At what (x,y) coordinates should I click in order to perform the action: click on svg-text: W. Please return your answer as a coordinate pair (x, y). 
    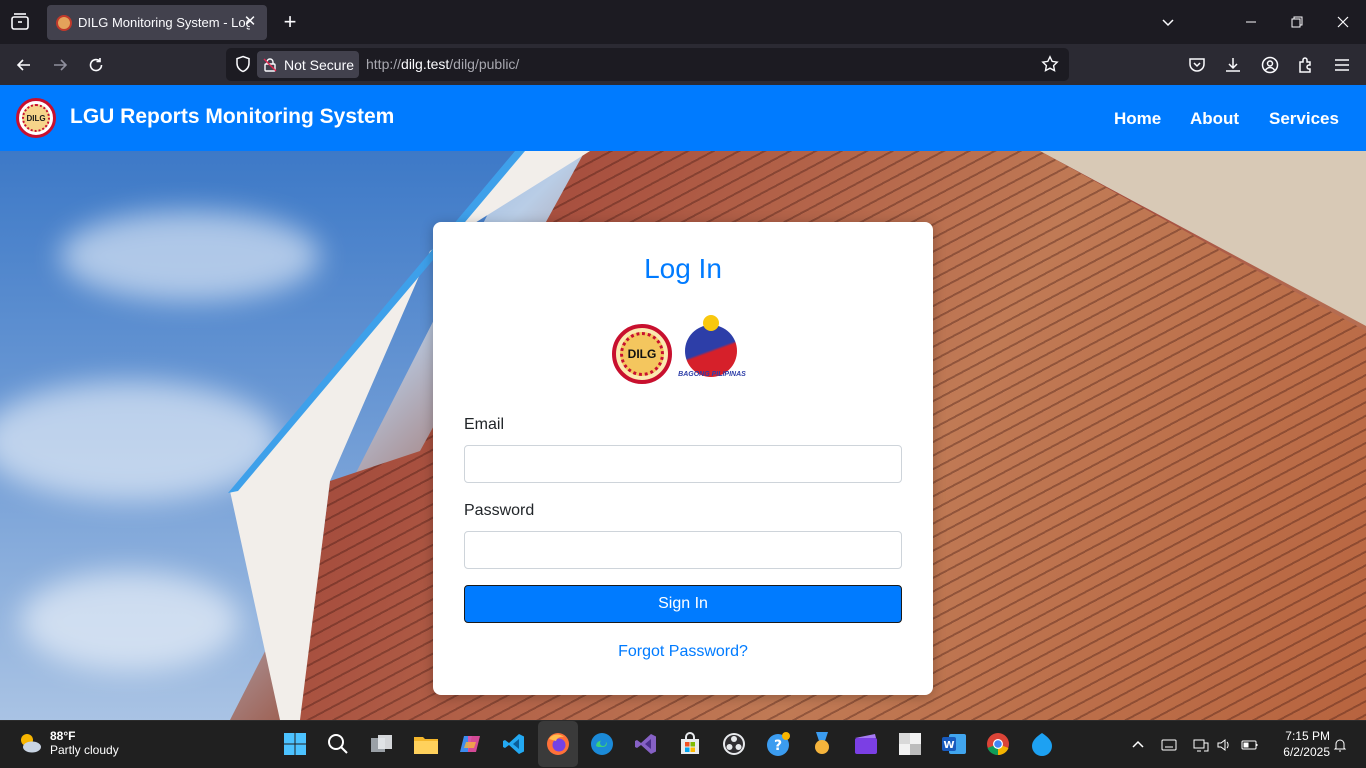
    Looking at the image, I should click on (948, 745).